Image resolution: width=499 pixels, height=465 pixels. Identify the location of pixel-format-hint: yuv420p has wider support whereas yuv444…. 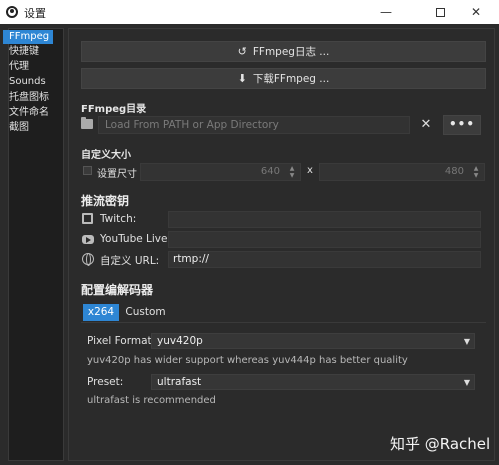
(247, 360).